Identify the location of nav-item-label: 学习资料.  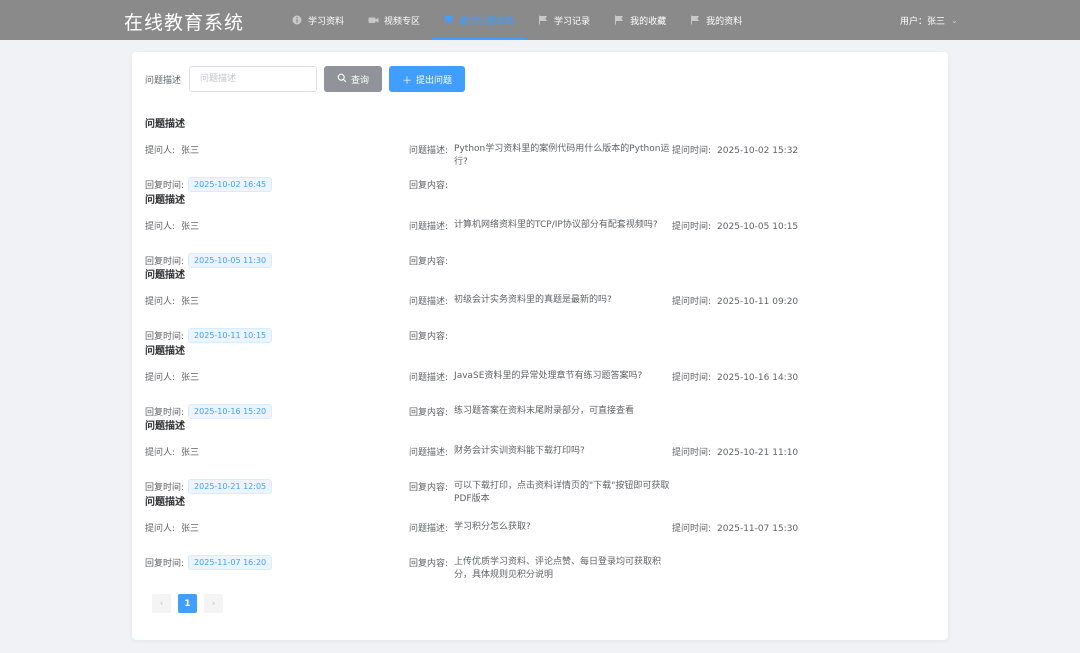
(326, 21).